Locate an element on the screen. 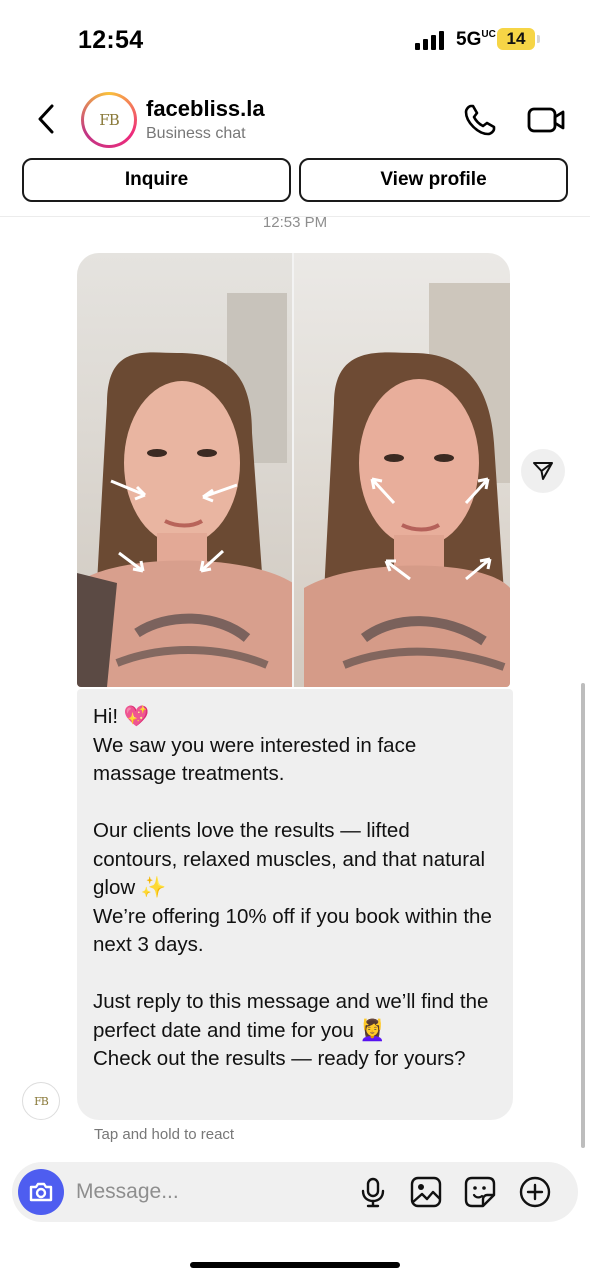  sender-avatar-logo: FB is located at coordinates (41, 1101).